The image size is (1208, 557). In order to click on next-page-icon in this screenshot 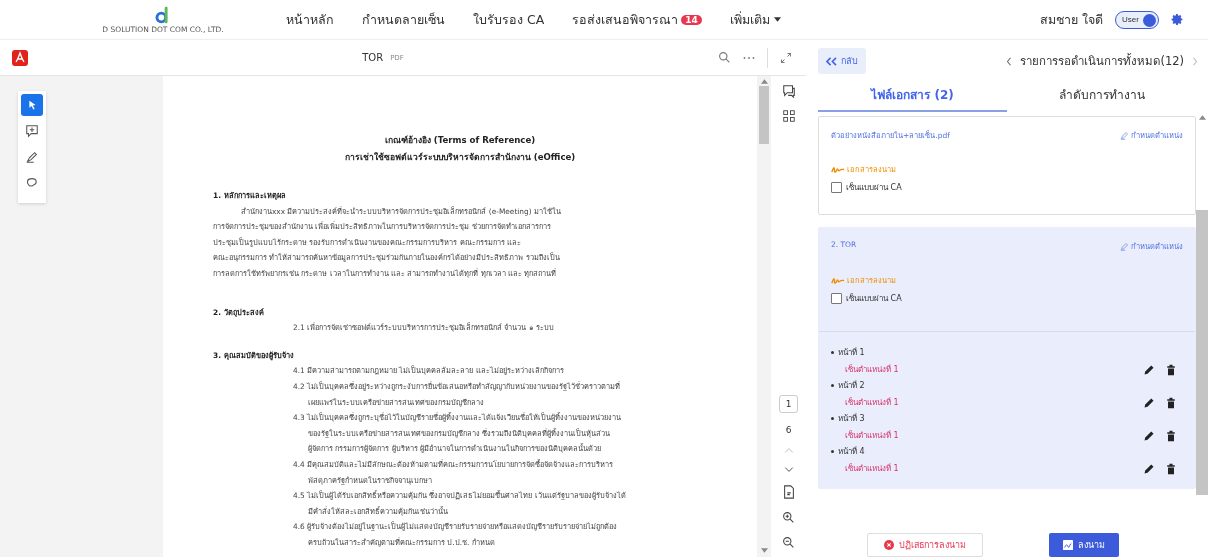, I will do `click(788, 469)`.